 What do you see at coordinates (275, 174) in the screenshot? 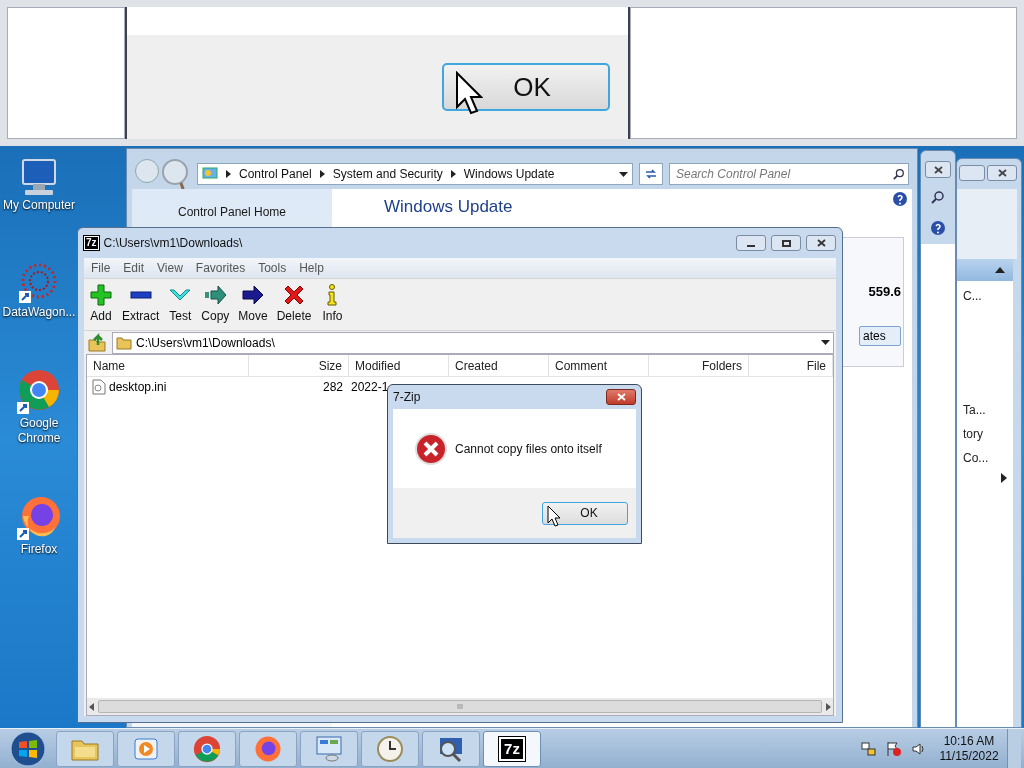
I see `breadcrumb-item: Control Panel` at bounding box center [275, 174].